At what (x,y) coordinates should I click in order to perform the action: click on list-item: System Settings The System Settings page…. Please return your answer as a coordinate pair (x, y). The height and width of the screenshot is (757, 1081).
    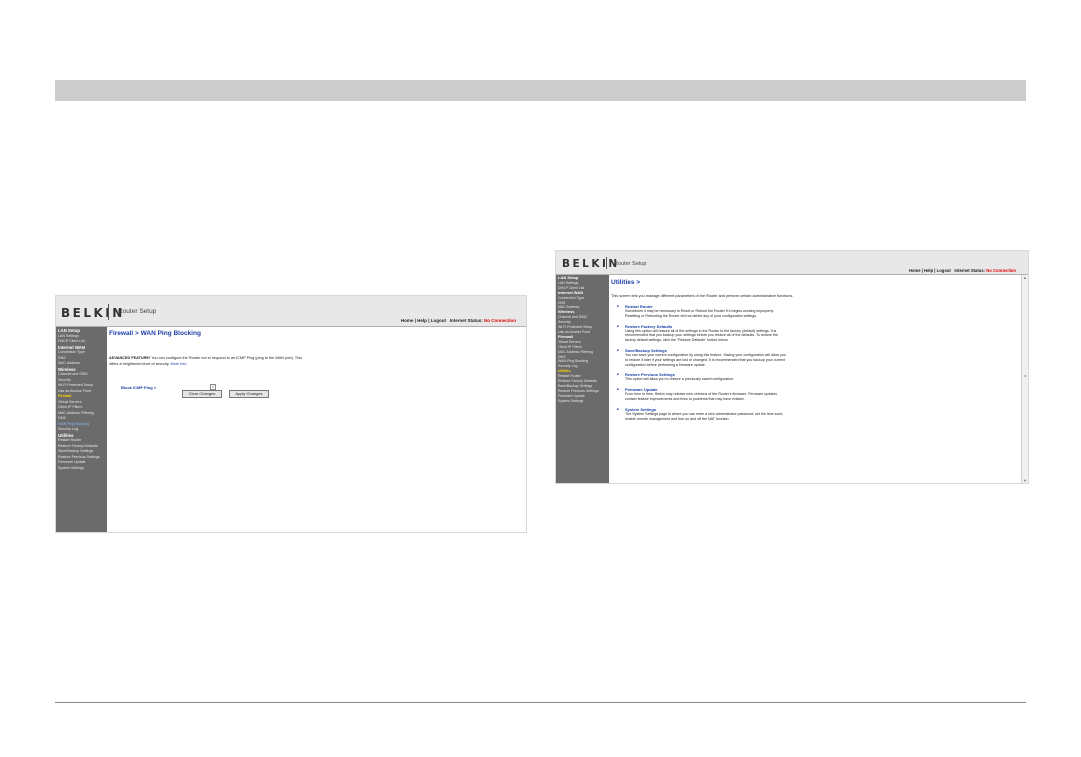
    Looking at the image, I should click on (818, 414).